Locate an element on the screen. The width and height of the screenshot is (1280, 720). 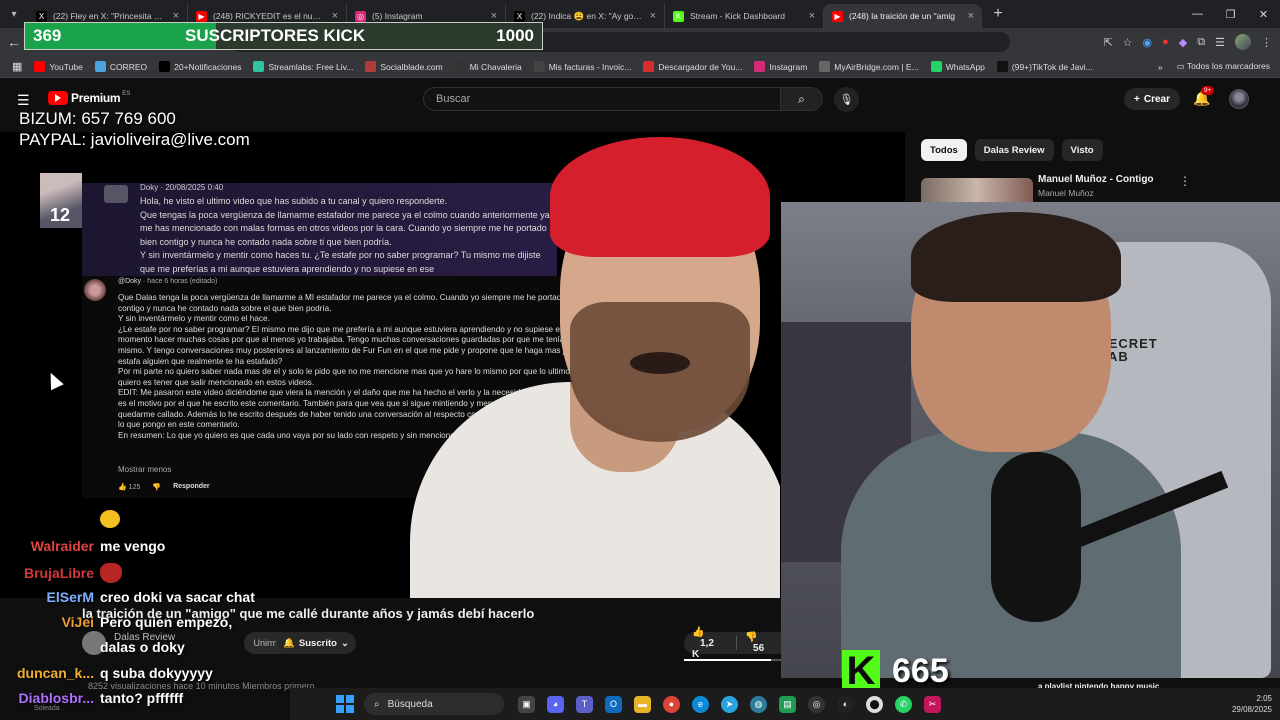
bookmark-item: Mi Chavaleria is located at coordinates (488, 66).